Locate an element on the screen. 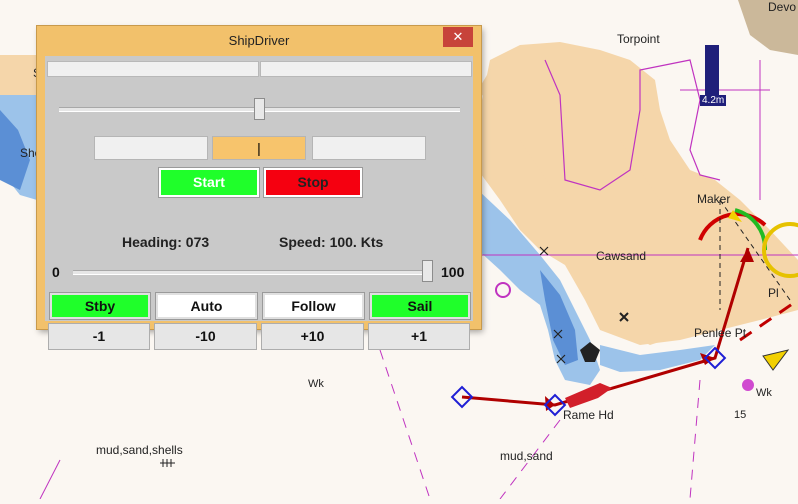 Image resolution: width=798 pixels, height=504 pixels. speed-readout: Speed: 100. Kts is located at coordinates (331, 242).